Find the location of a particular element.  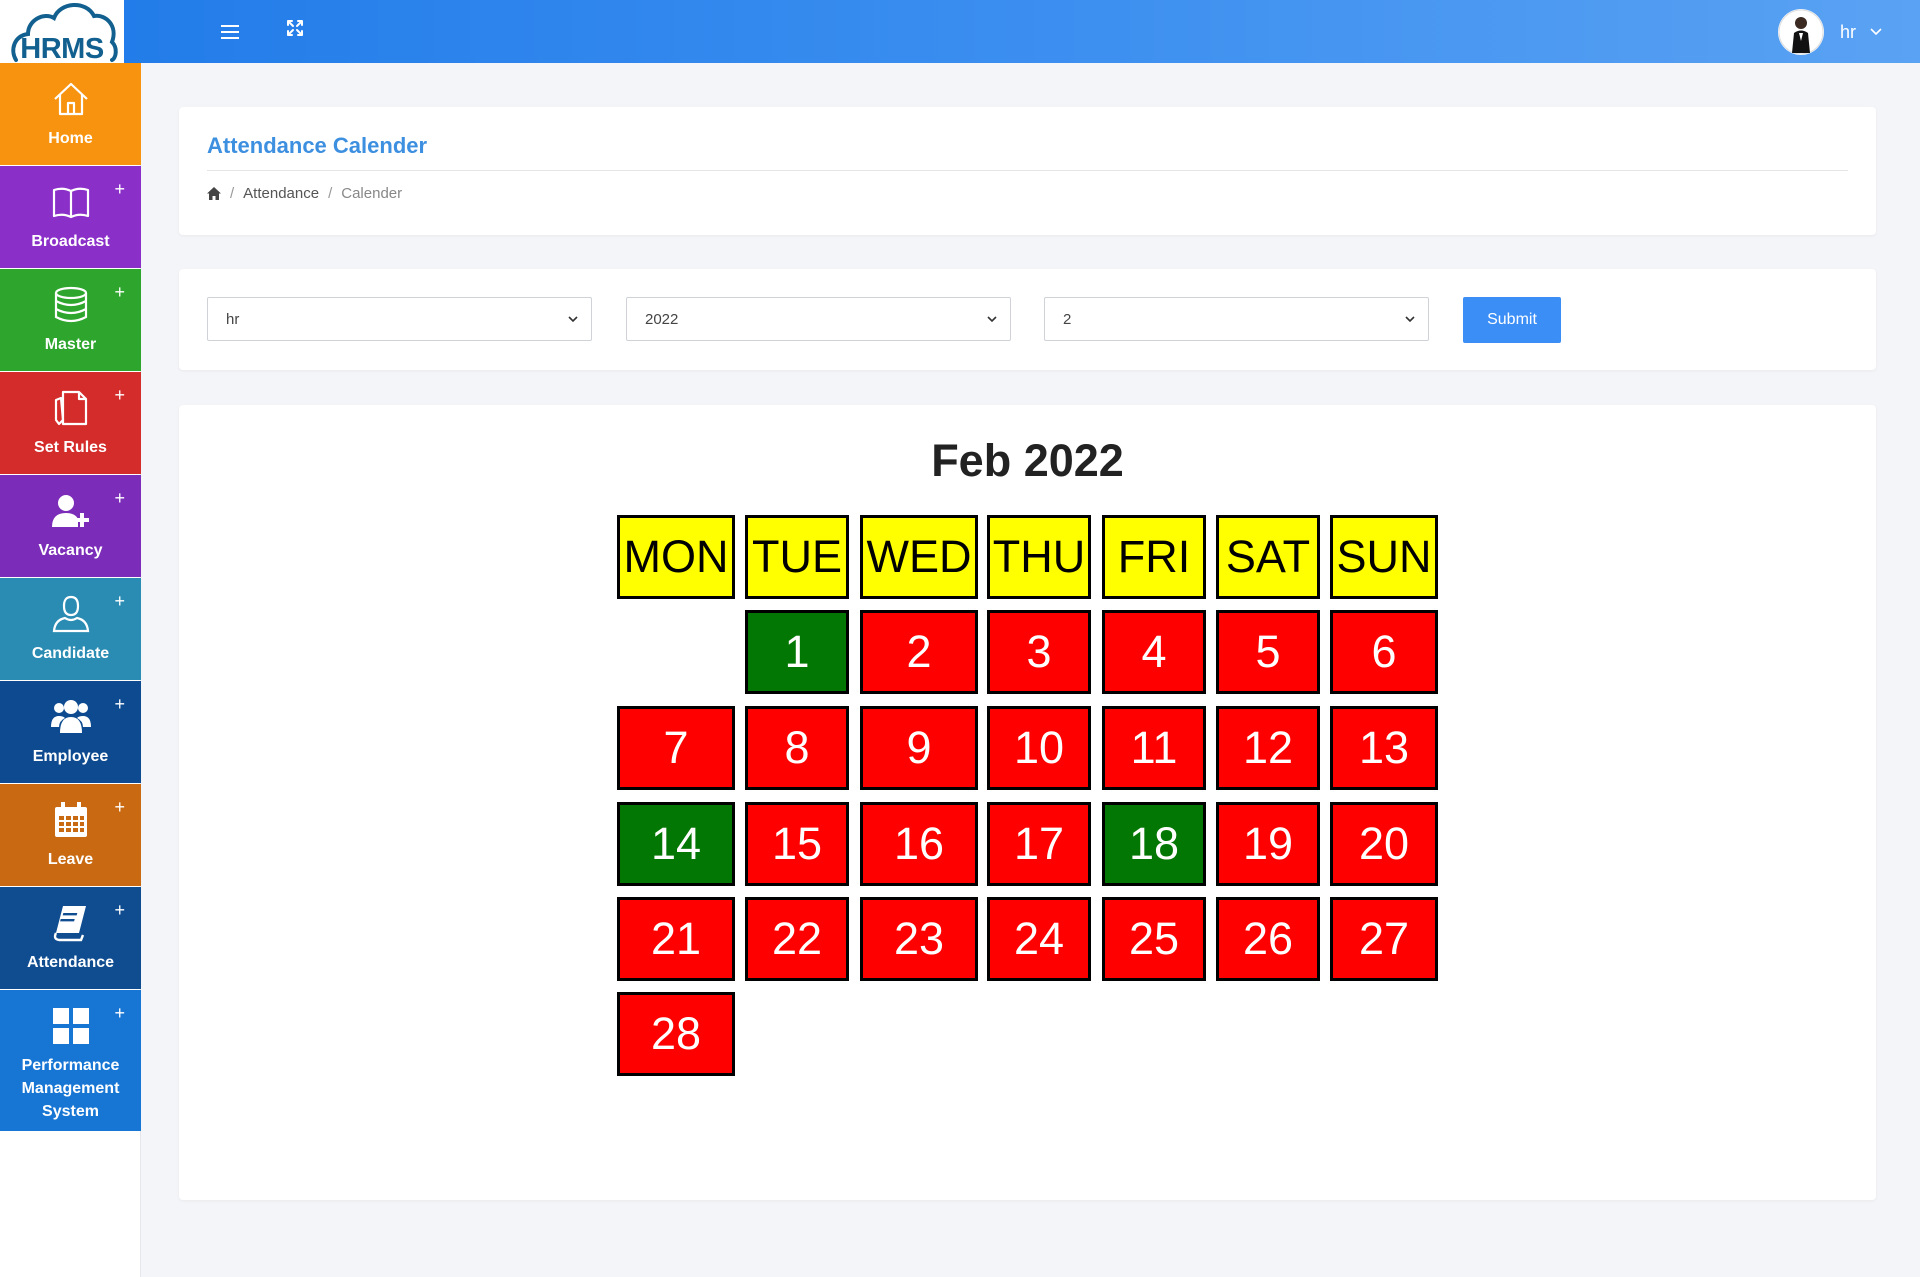

sidebar-item-label: Performance Management System is located at coordinates (70, 1088).